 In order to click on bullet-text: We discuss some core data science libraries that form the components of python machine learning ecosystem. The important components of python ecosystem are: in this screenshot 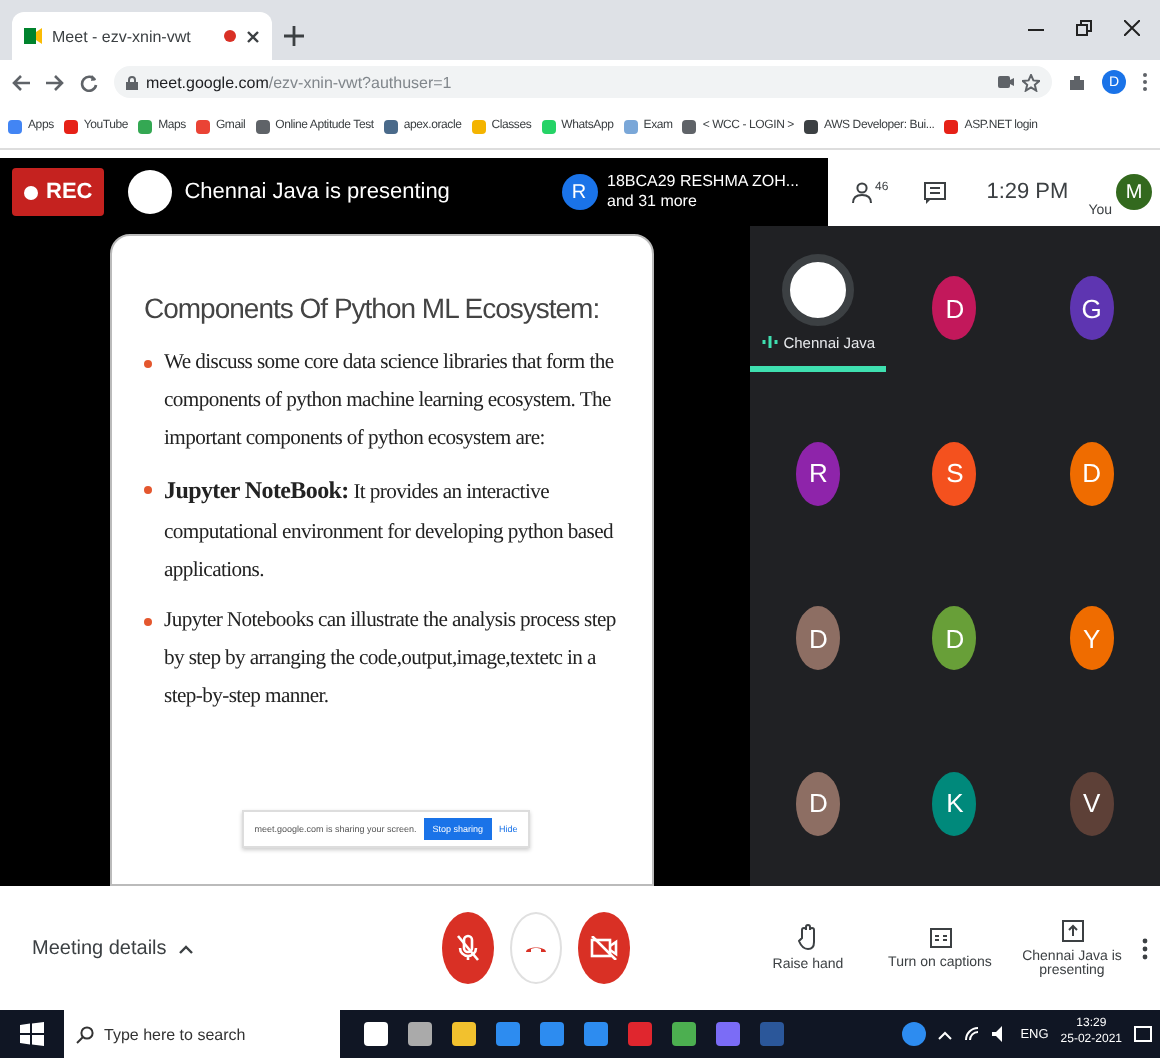, I will do `click(390, 402)`.